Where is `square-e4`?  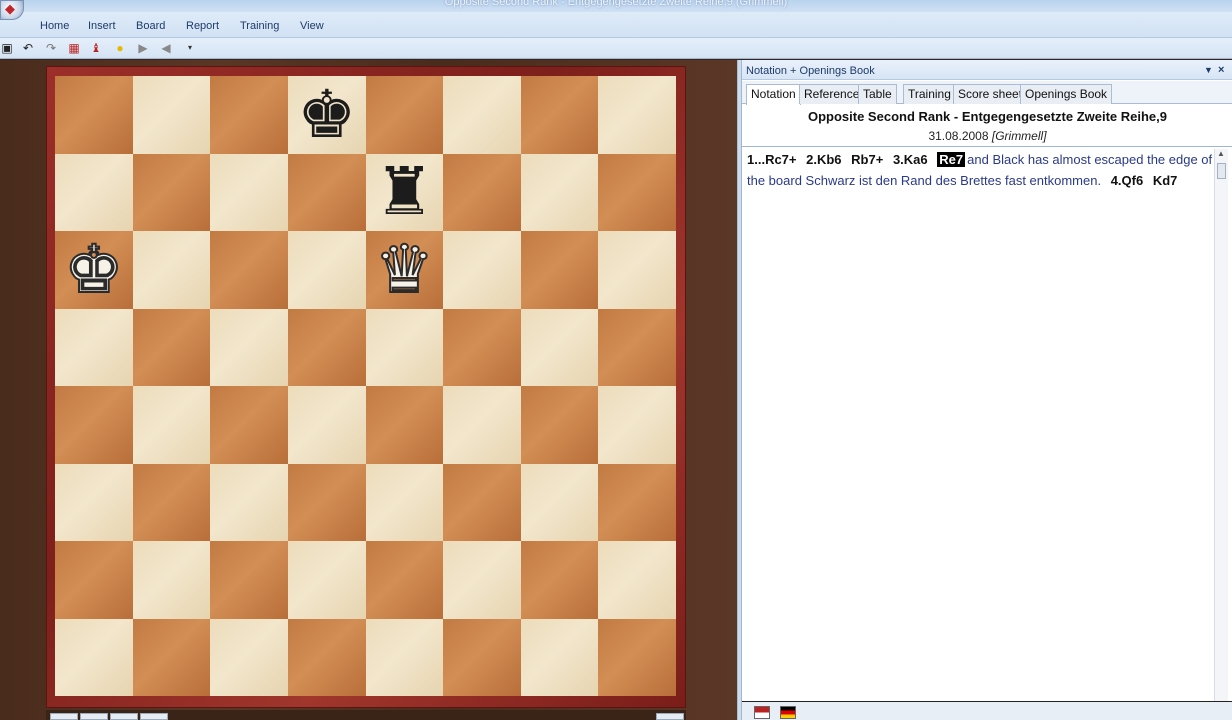
square-e4 is located at coordinates (404, 425).